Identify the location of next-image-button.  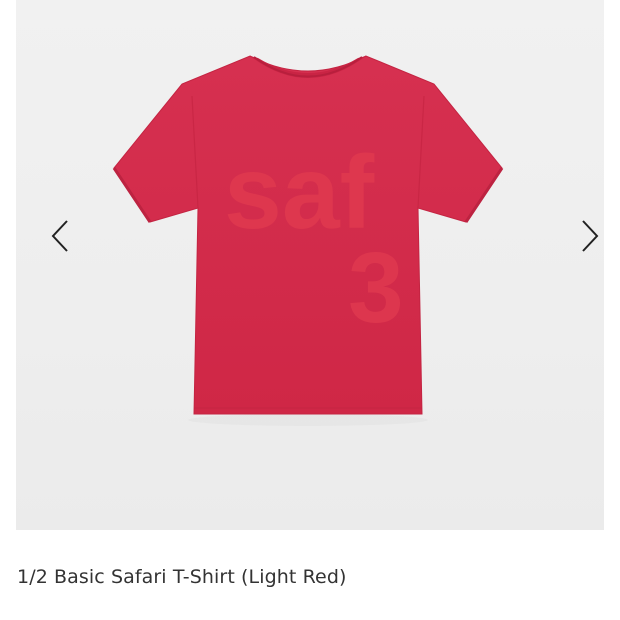
(590, 236).